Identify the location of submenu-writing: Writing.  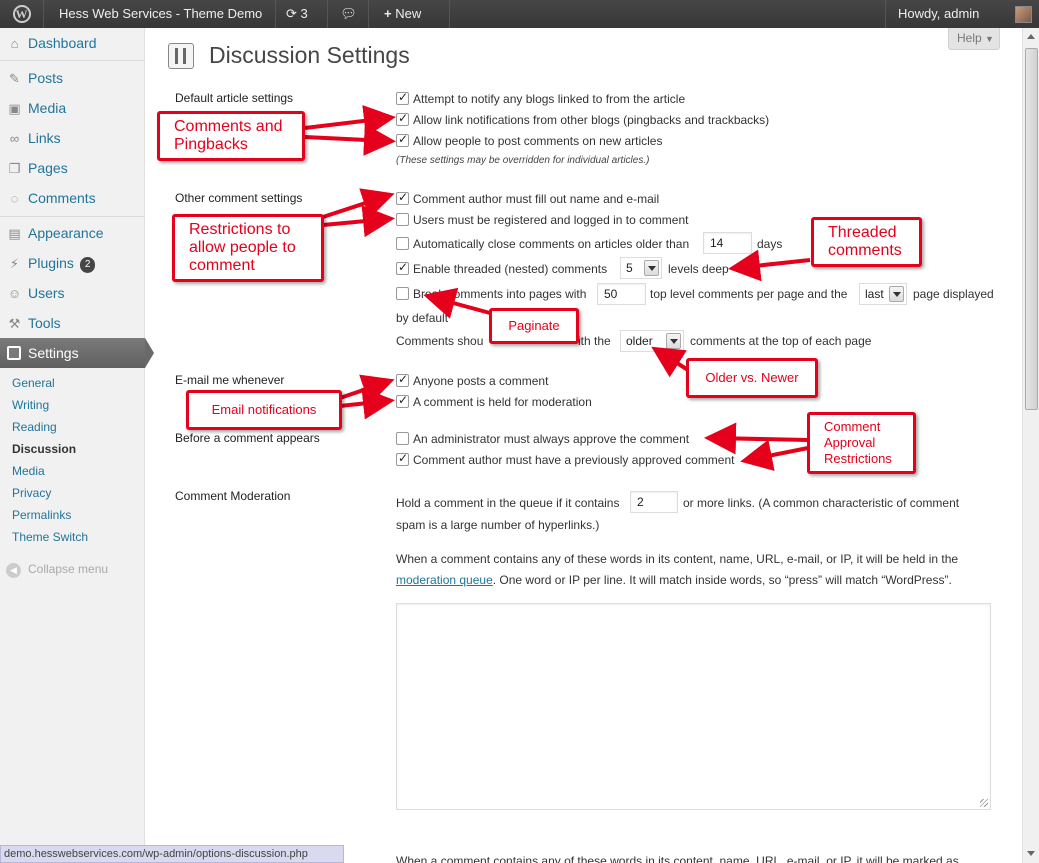
(30, 405).